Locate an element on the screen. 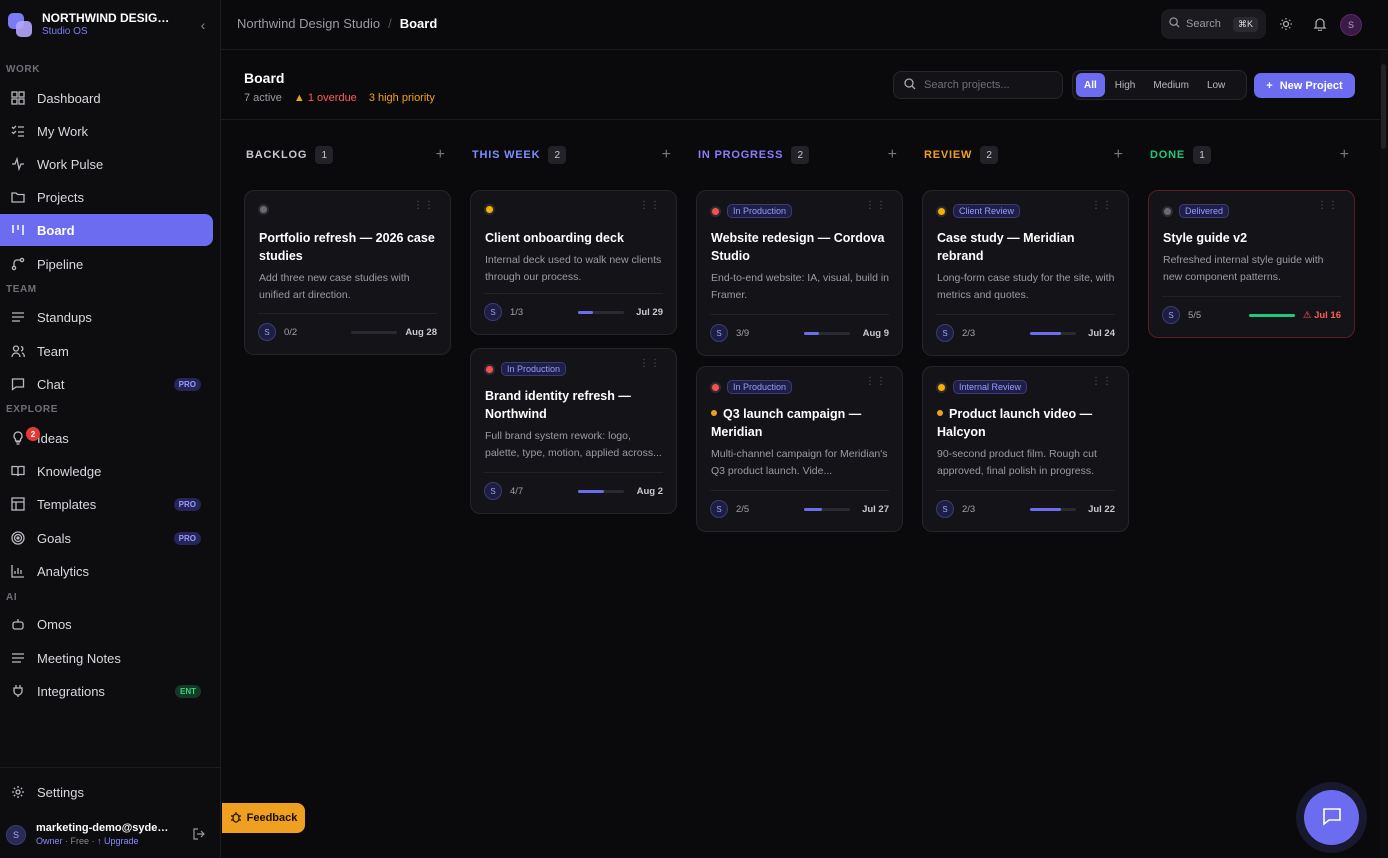  collapse-sidebar-icon: ‹ is located at coordinates (203, 25).